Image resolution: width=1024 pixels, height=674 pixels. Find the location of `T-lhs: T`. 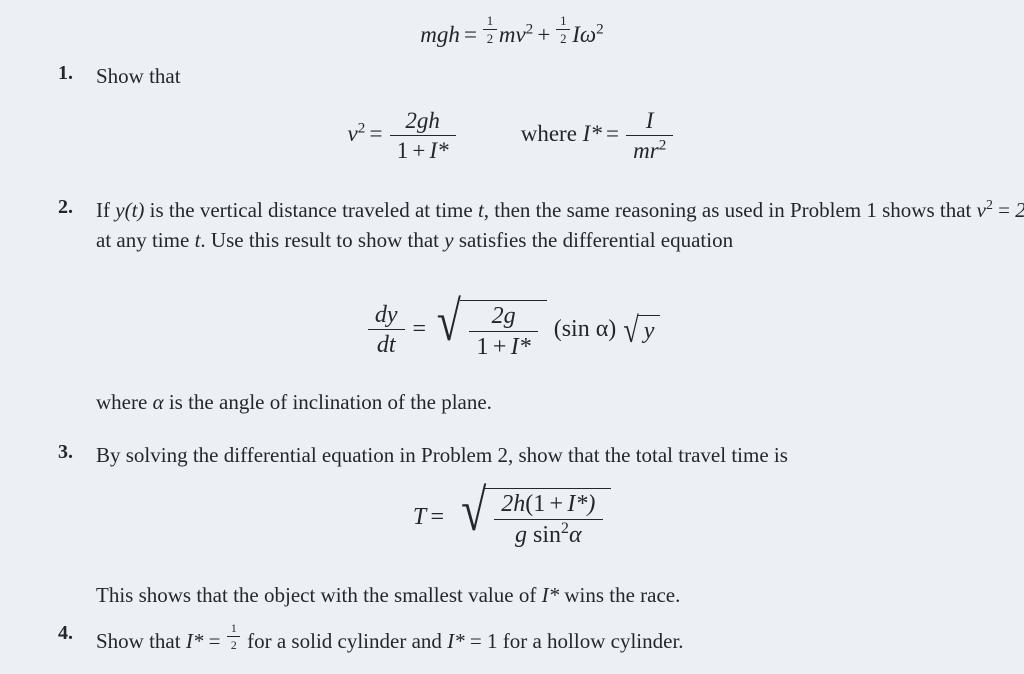

T-lhs: T is located at coordinates (419, 516).